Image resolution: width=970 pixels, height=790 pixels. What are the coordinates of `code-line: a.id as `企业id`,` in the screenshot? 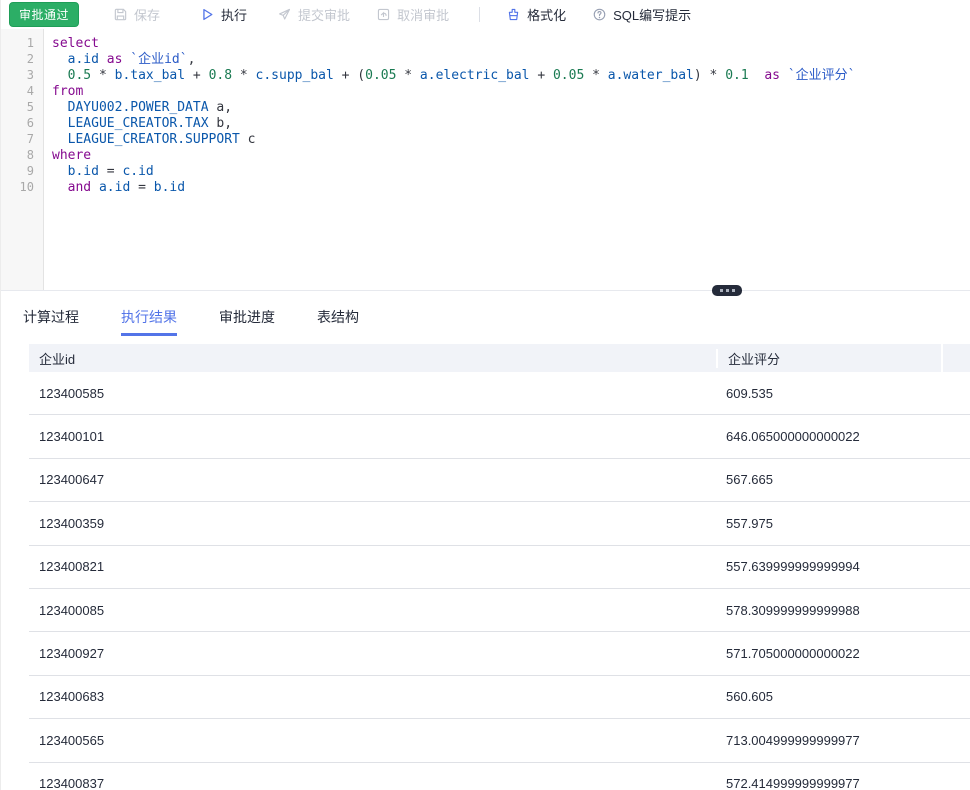 It's located at (511, 60).